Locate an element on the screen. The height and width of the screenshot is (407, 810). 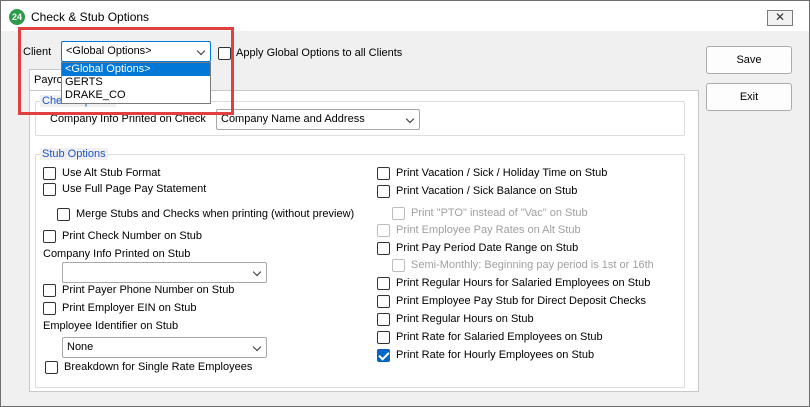
breakdown-single-rate-label: Breakdown for Single Rate Employees is located at coordinates (158, 367).